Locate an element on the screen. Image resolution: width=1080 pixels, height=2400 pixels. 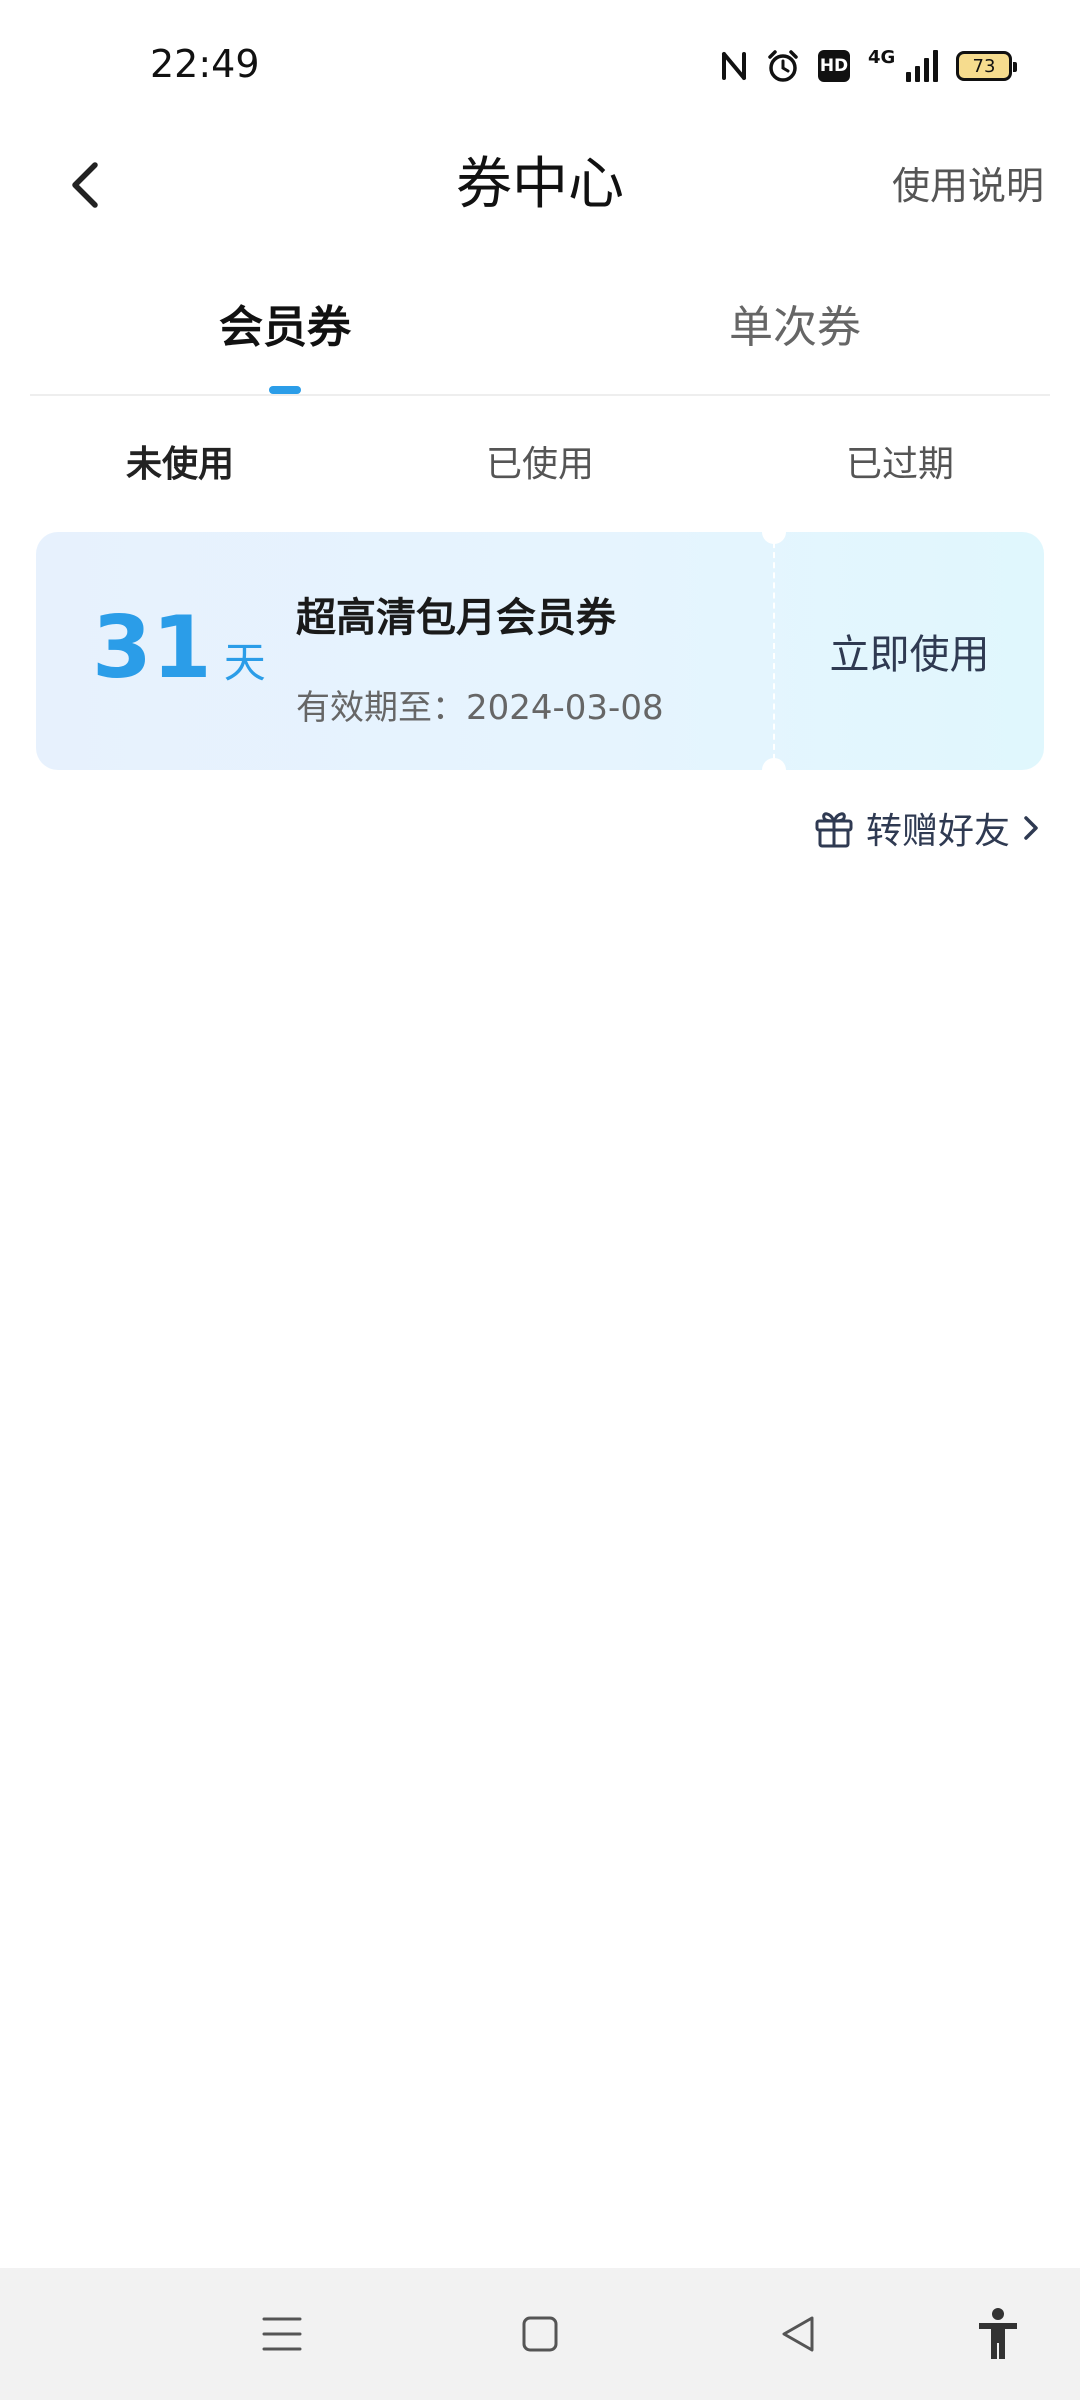
status-icons: HD 4G 73 is located at coordinates (868, 66).